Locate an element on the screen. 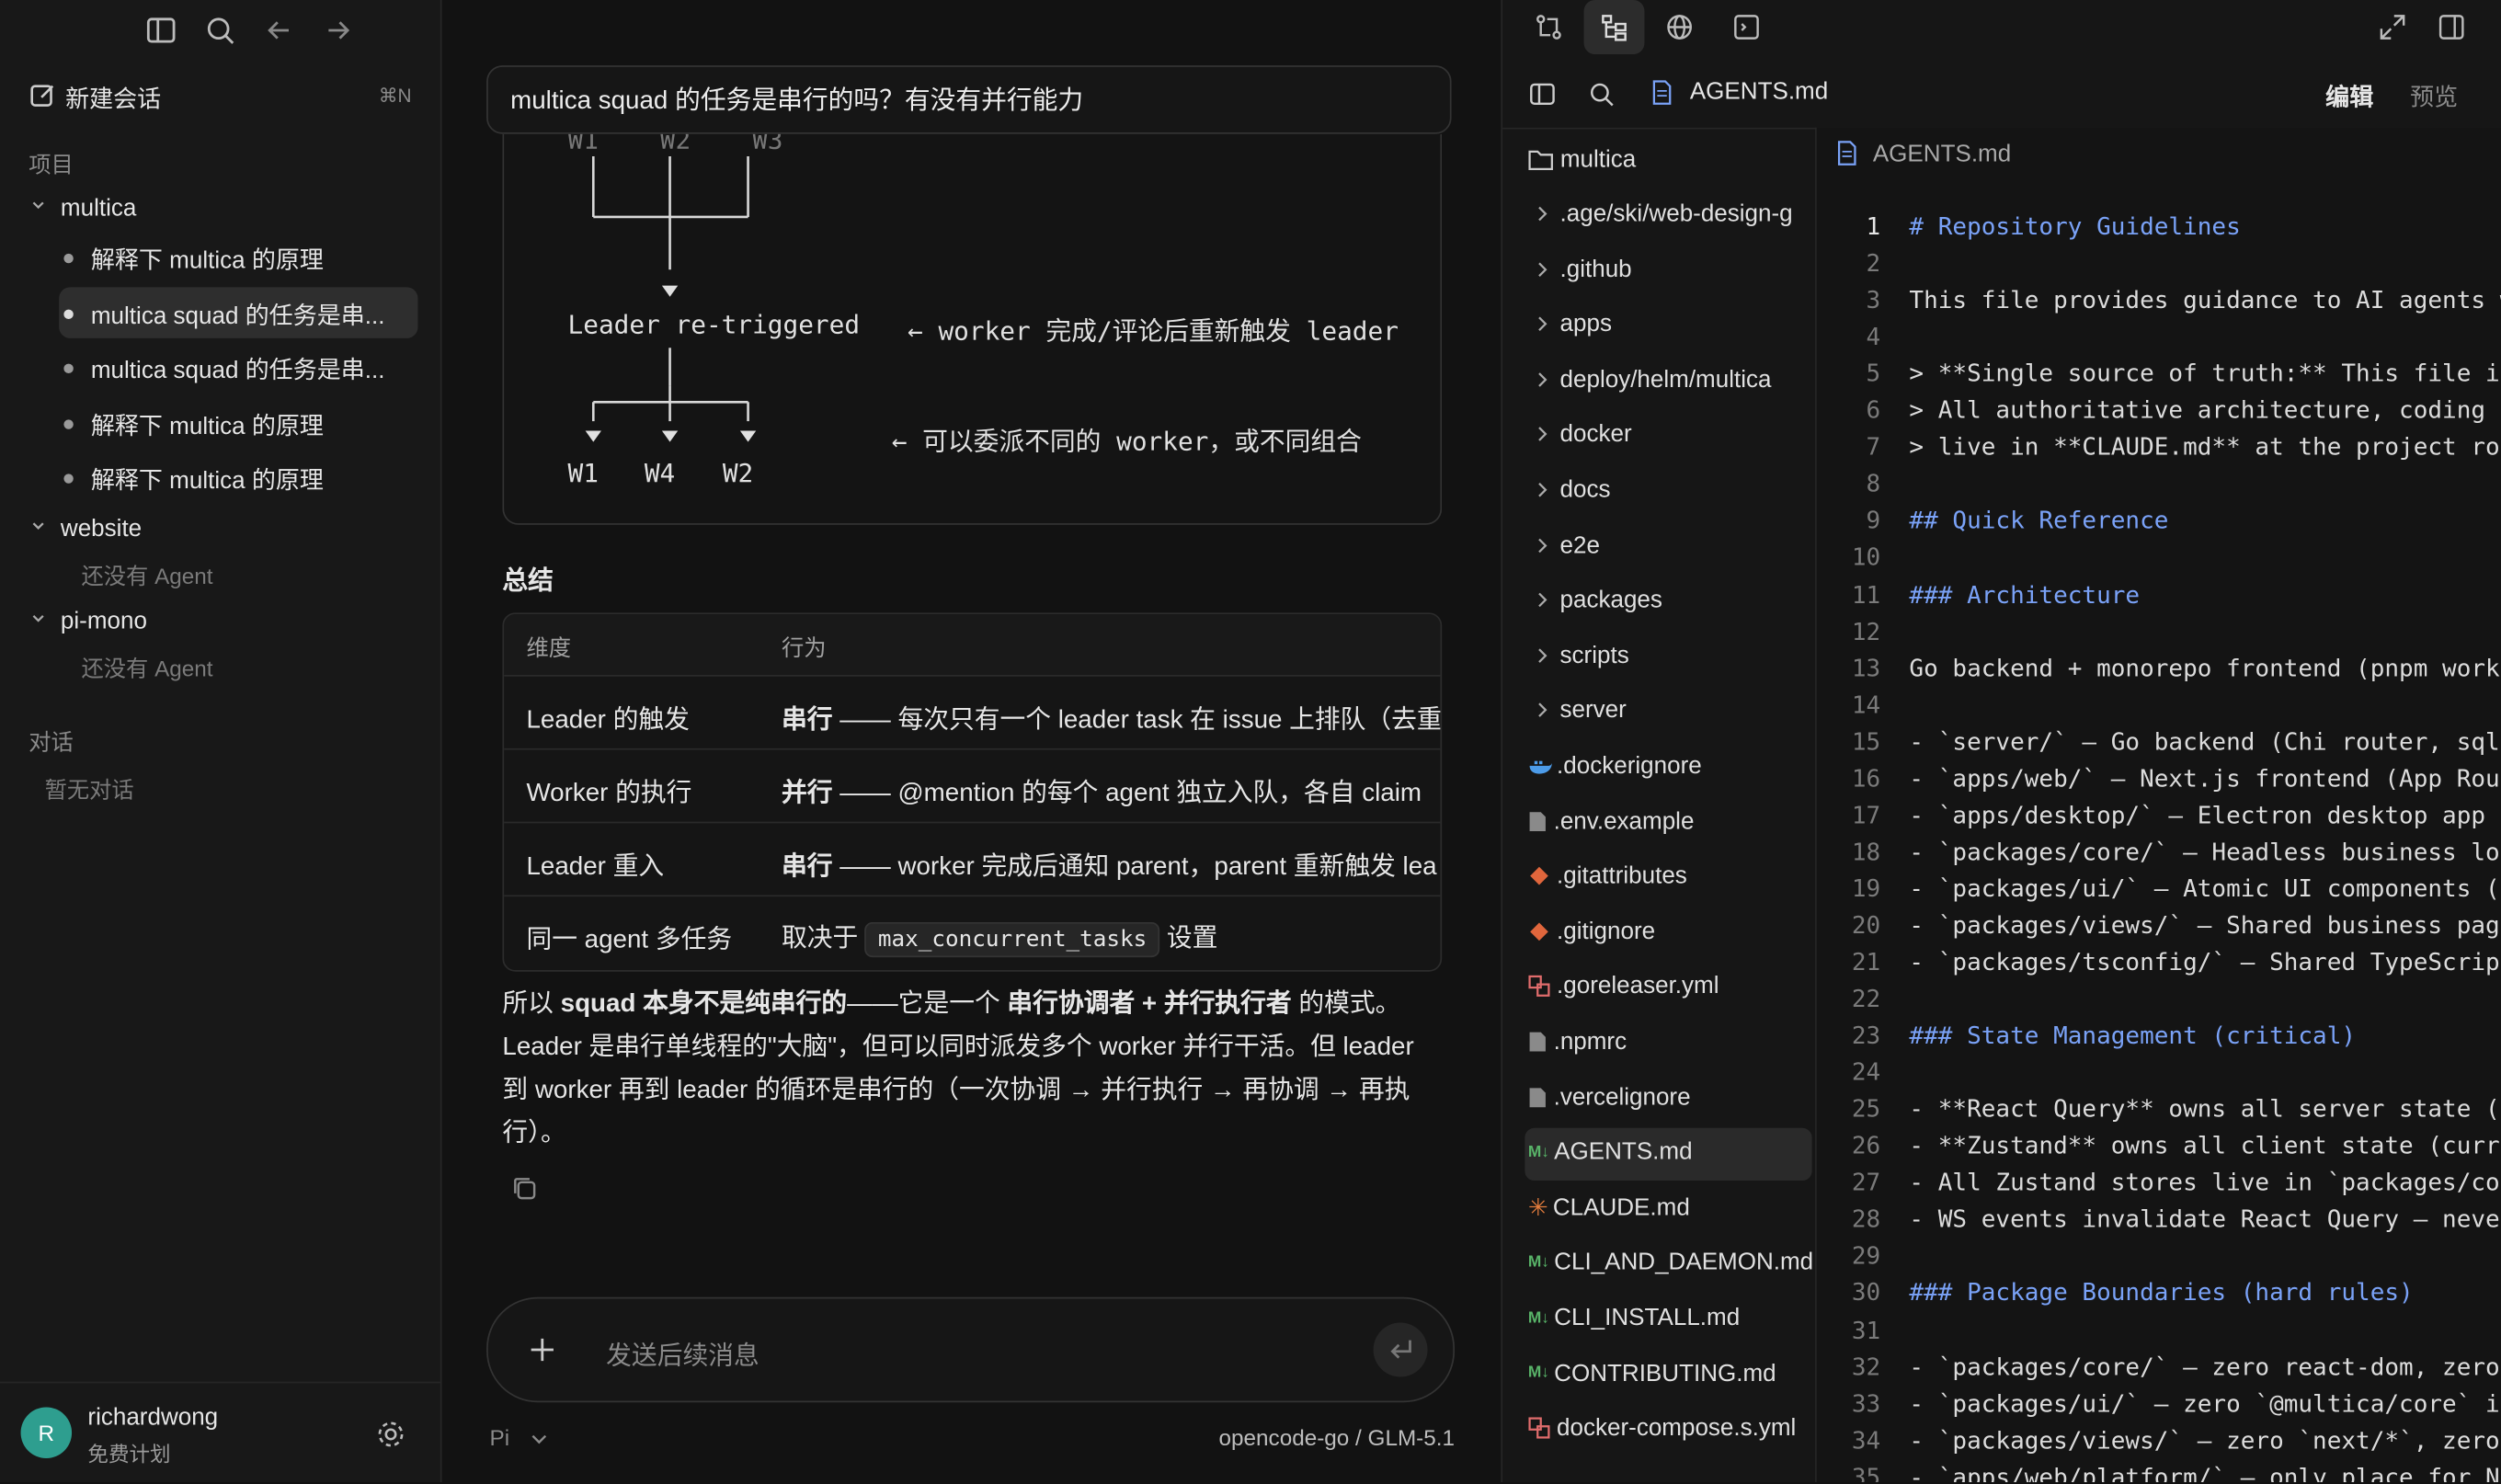  tree-file: .dockerignore is located at coordinates (1671, 765).